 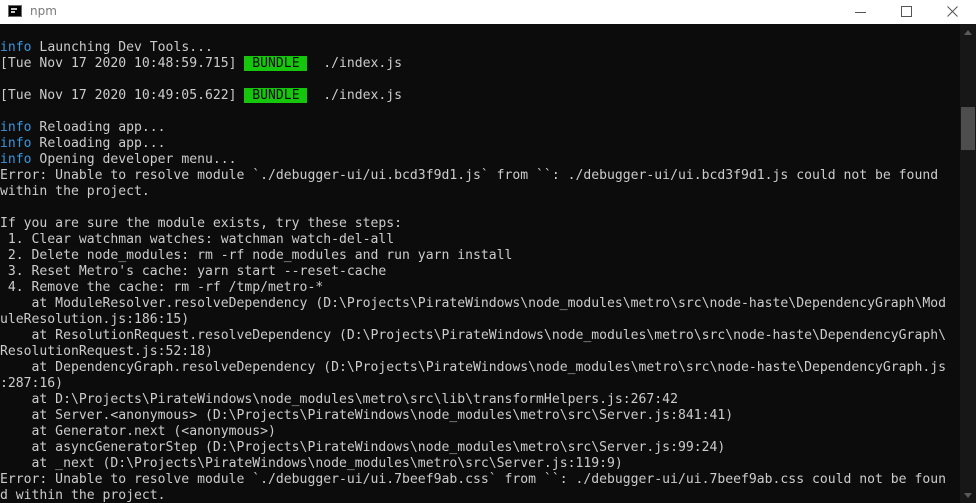 I want to click on close-icon, so click(x=952, y=11).